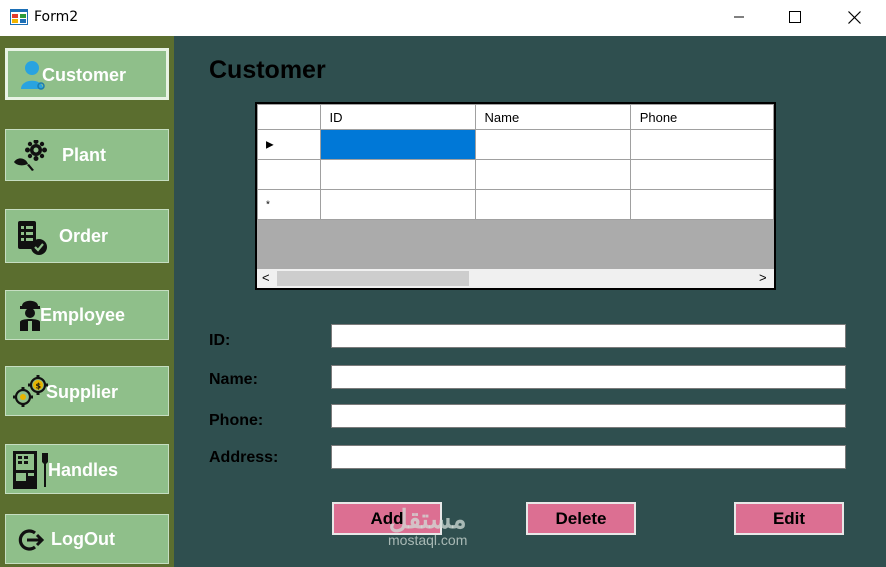 The image size is (886, 567). What do you see at coordinates (83, 470) in the screenshot?
I see `sidebar-item-label: Handles` at bounding box center [83, 470].